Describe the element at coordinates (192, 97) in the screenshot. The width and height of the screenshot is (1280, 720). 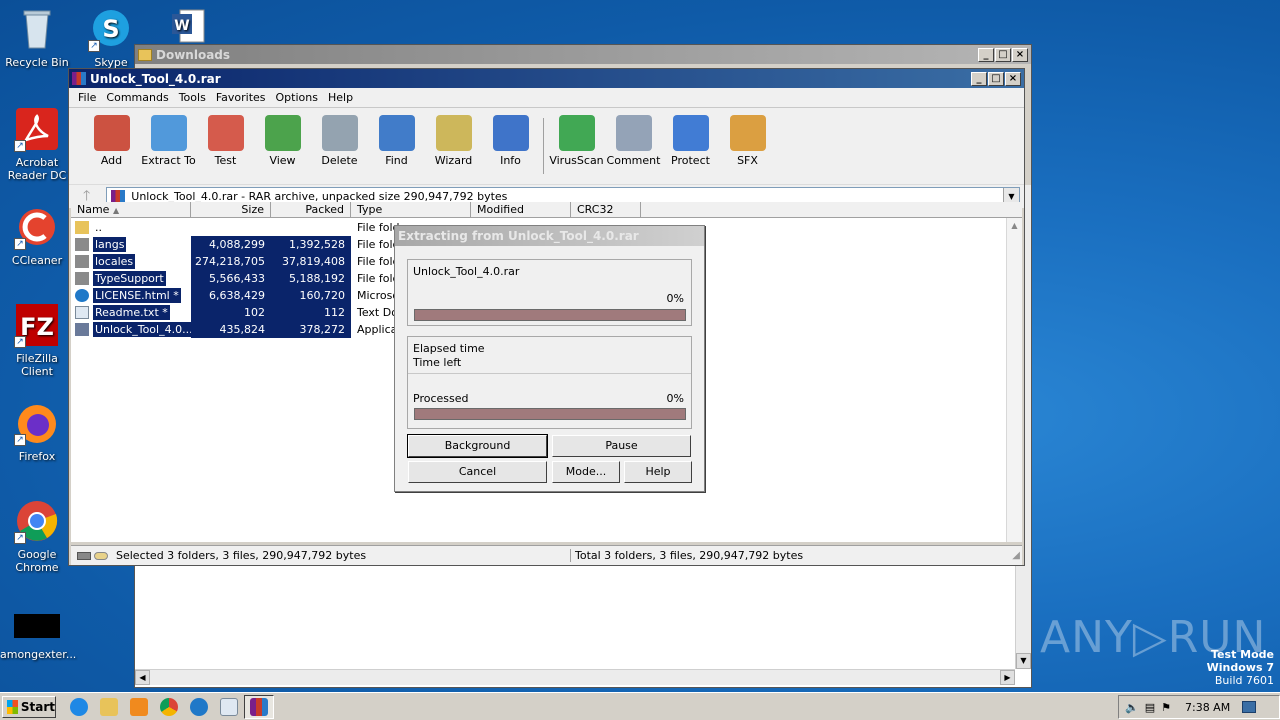
I see `menu-tools: Tools` at that location.